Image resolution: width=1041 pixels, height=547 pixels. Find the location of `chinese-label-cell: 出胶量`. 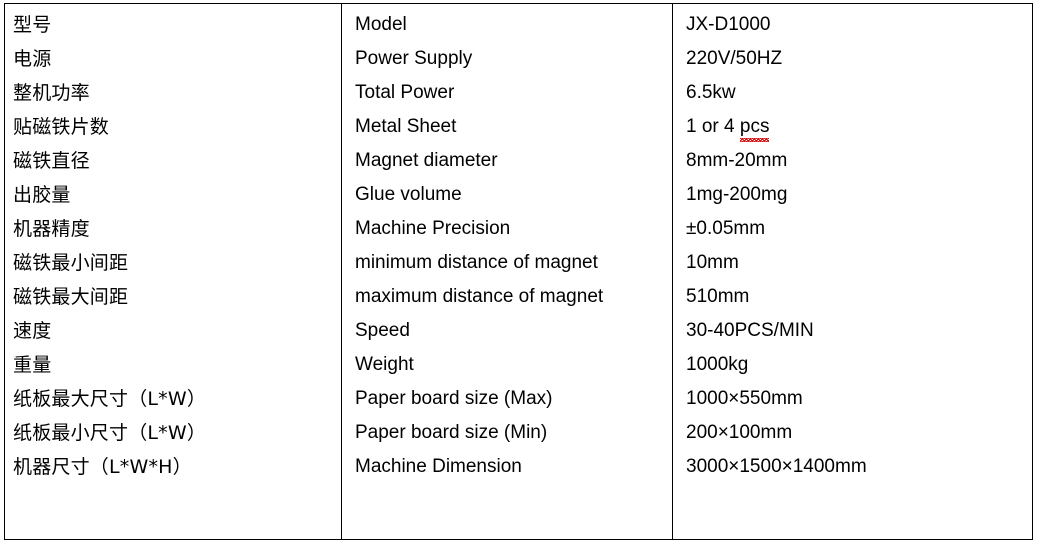

chinese-label-cell: 出胶量 is located at coordinates (42, 195).